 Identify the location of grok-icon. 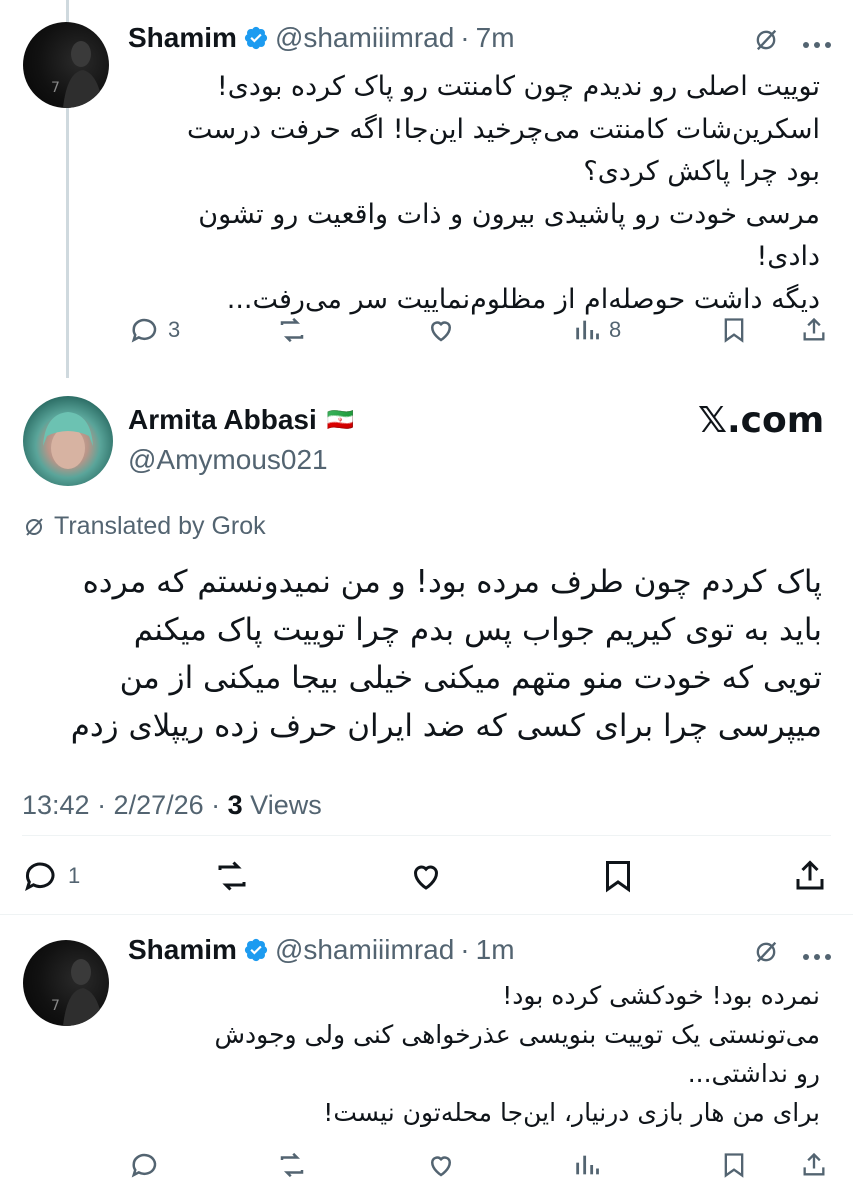
(34, 526).